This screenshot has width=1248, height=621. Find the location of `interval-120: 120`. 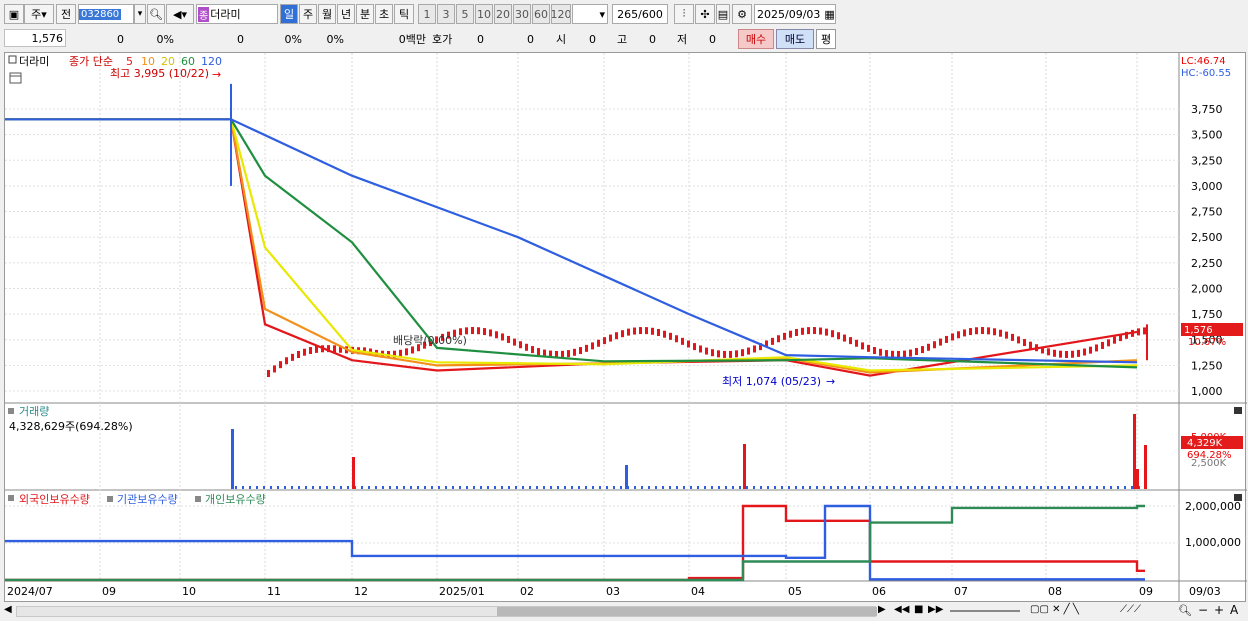

interval-120: 120 is located at coordinates (561, 14).